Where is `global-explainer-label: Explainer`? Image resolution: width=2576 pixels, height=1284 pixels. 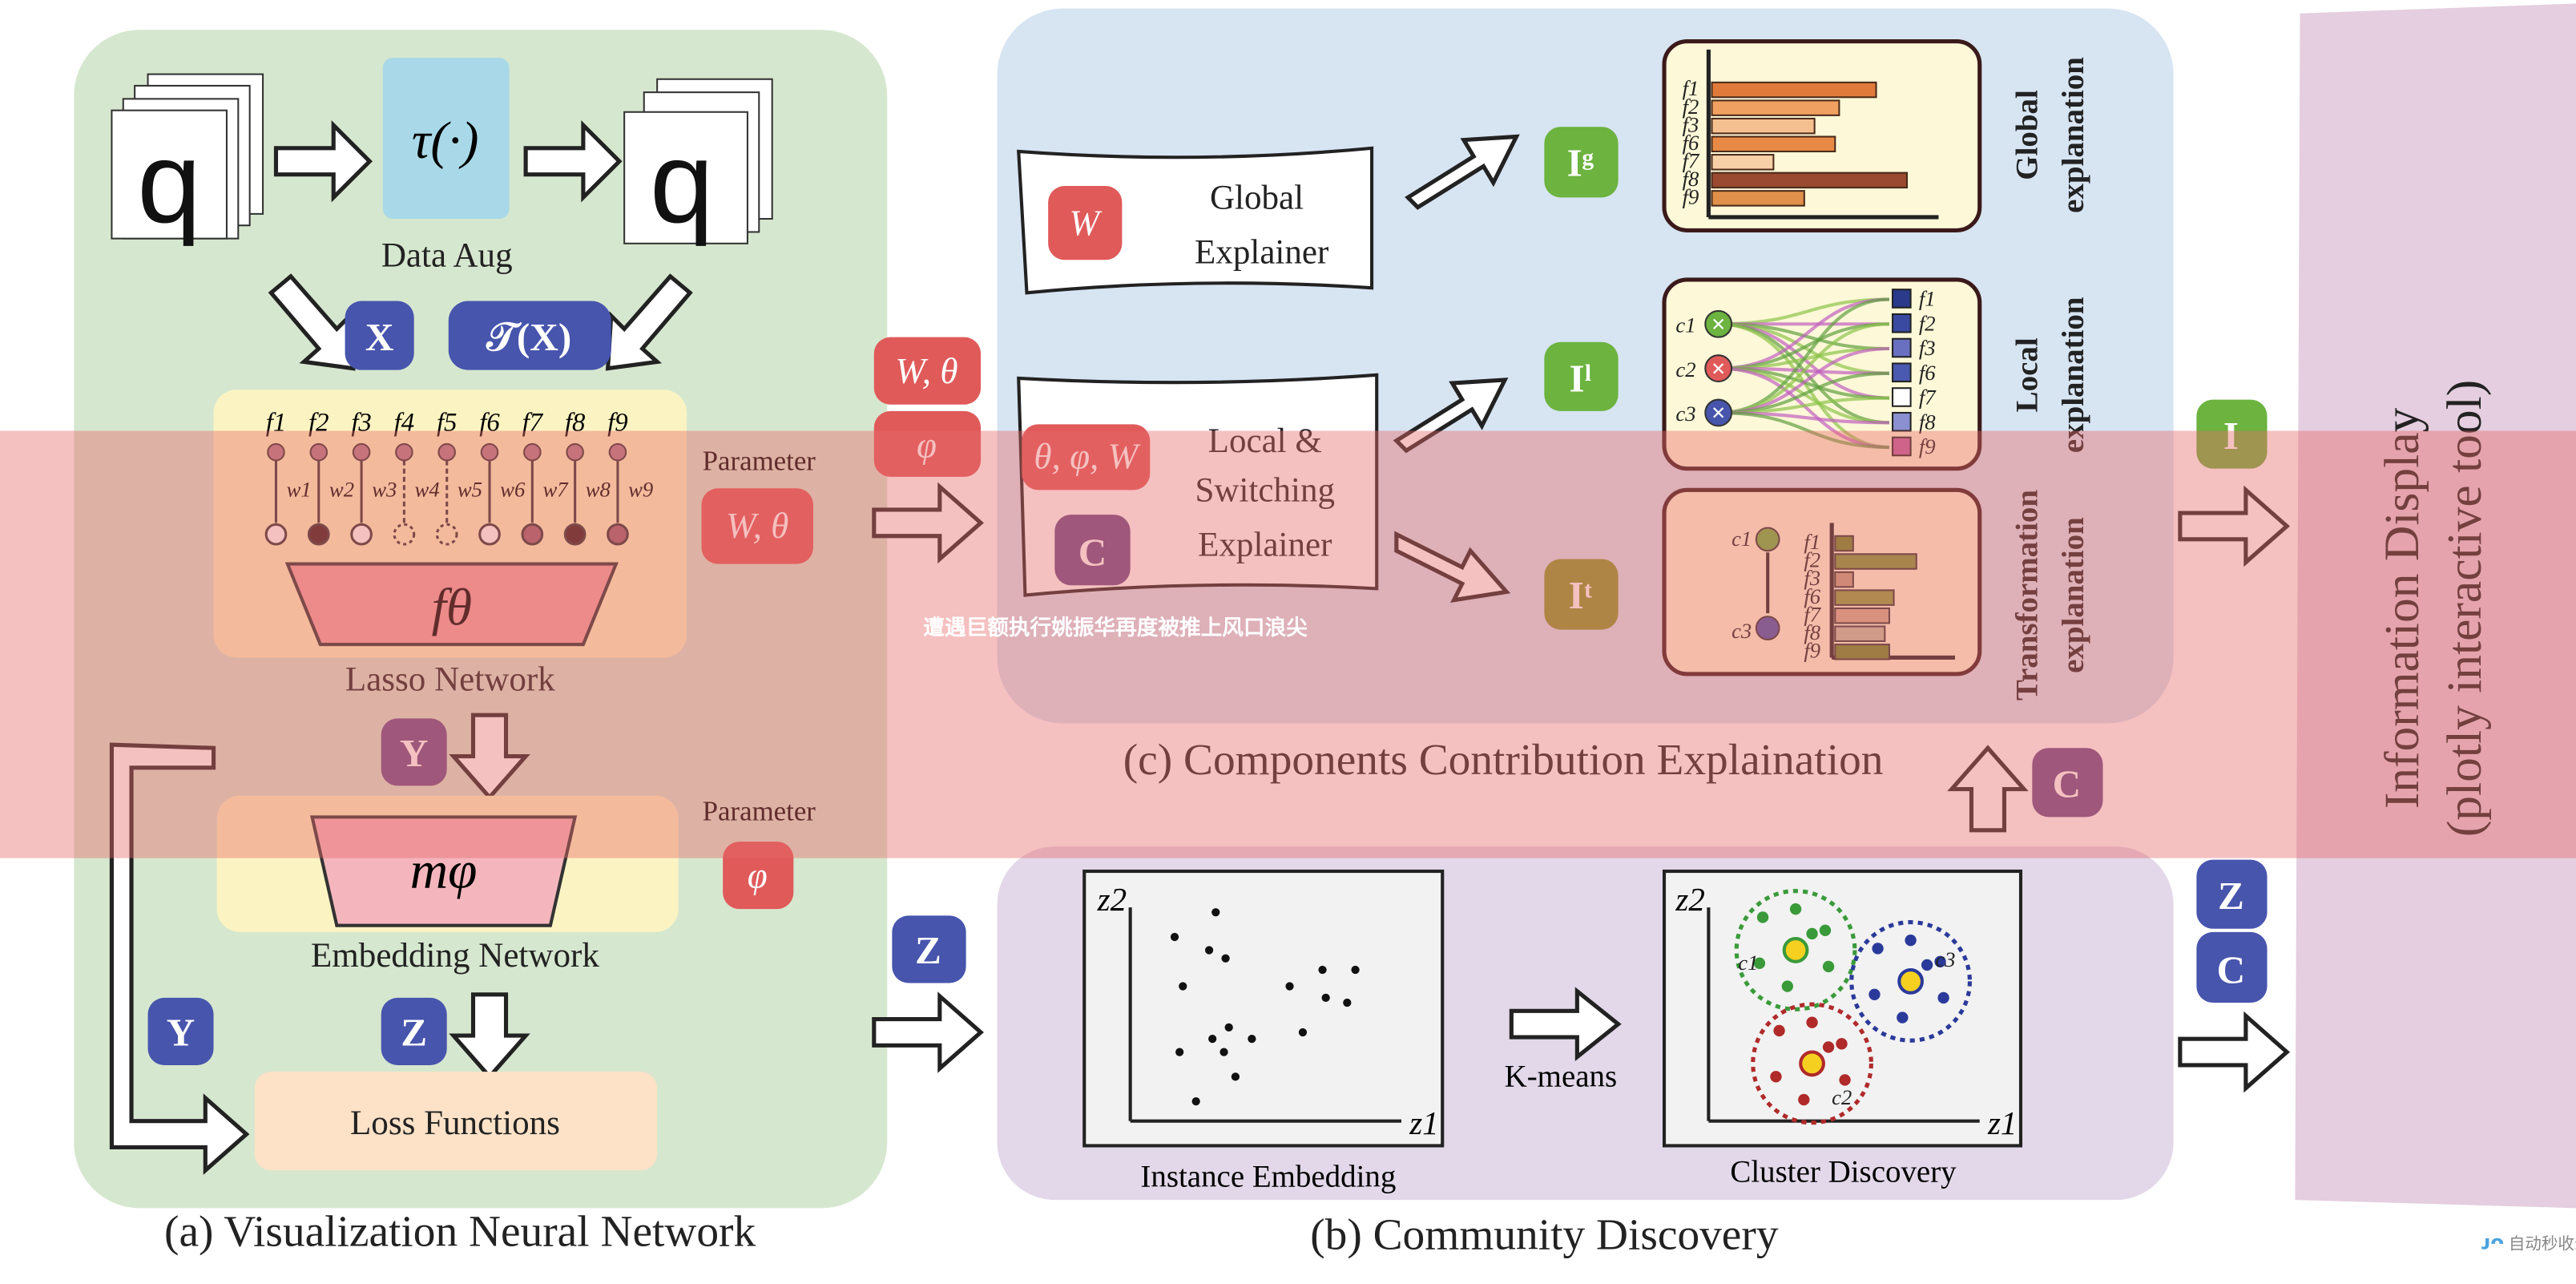 global-explainer-label: Explainer is located at coordinates (1261, 252).